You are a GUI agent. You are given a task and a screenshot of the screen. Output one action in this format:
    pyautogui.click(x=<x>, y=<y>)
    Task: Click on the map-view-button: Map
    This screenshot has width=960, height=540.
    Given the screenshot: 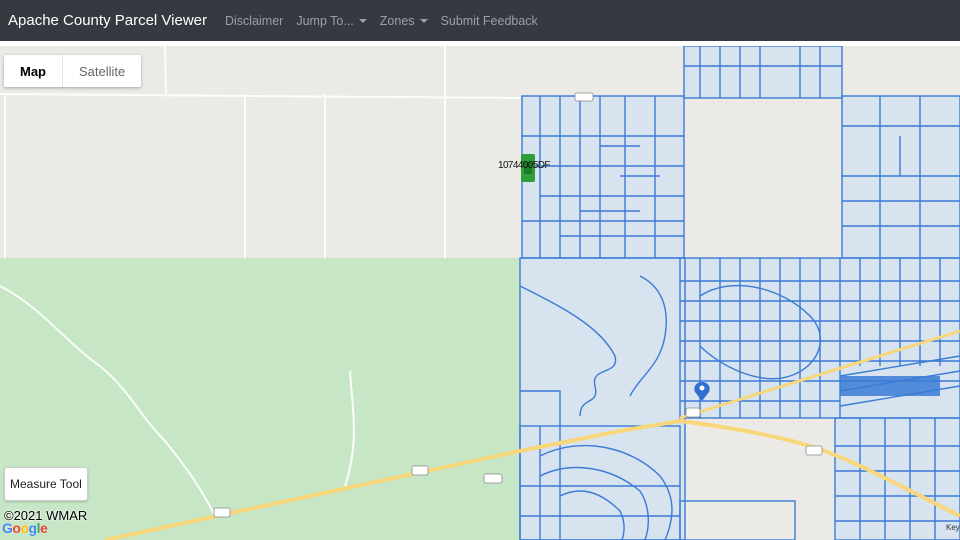 What is the action you would take?
    pyautogui.click(x=33, y=71)
    